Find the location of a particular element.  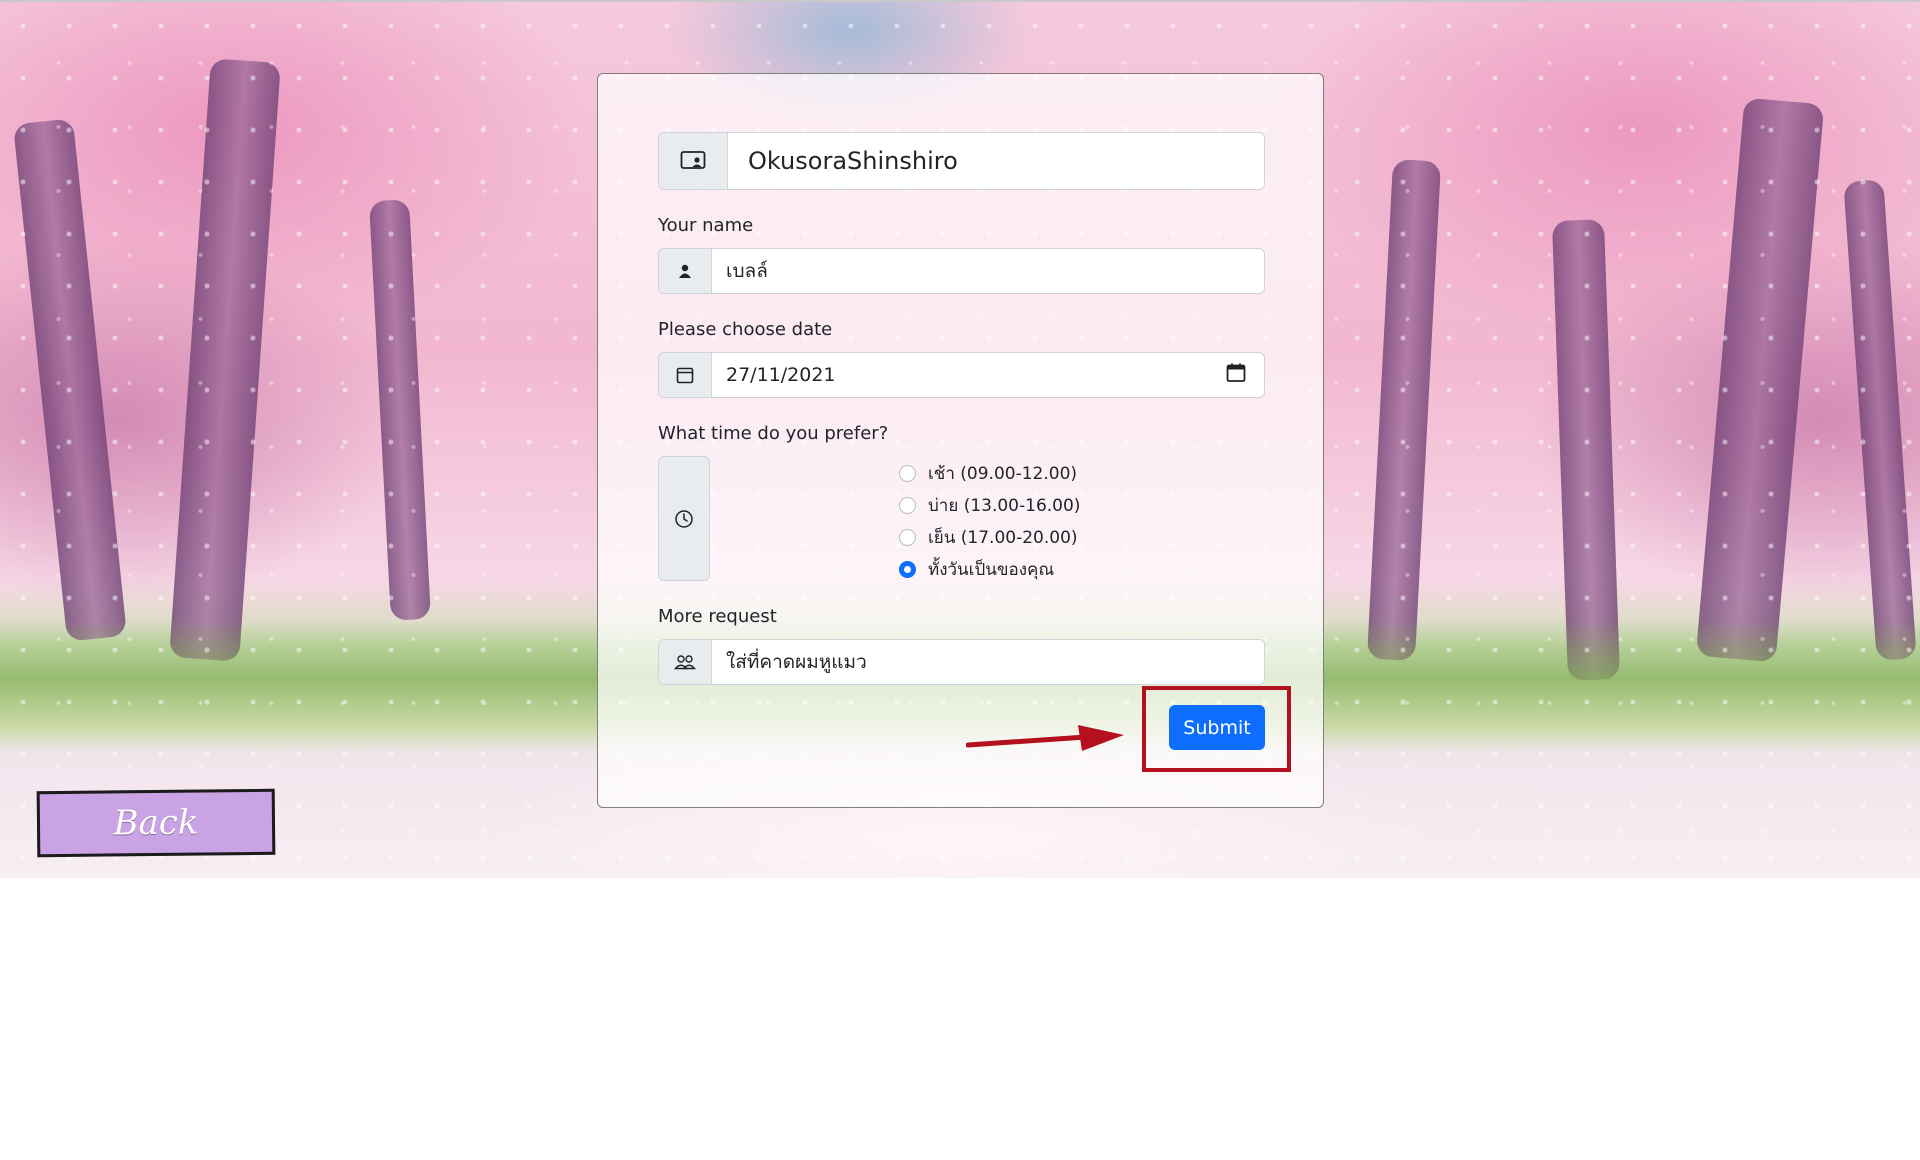

calendar-picker-icon is located at coordinates (1236, 375).